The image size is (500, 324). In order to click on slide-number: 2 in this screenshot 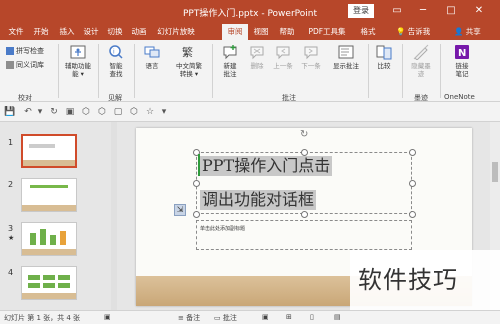, I will do `click(11, 184)`.